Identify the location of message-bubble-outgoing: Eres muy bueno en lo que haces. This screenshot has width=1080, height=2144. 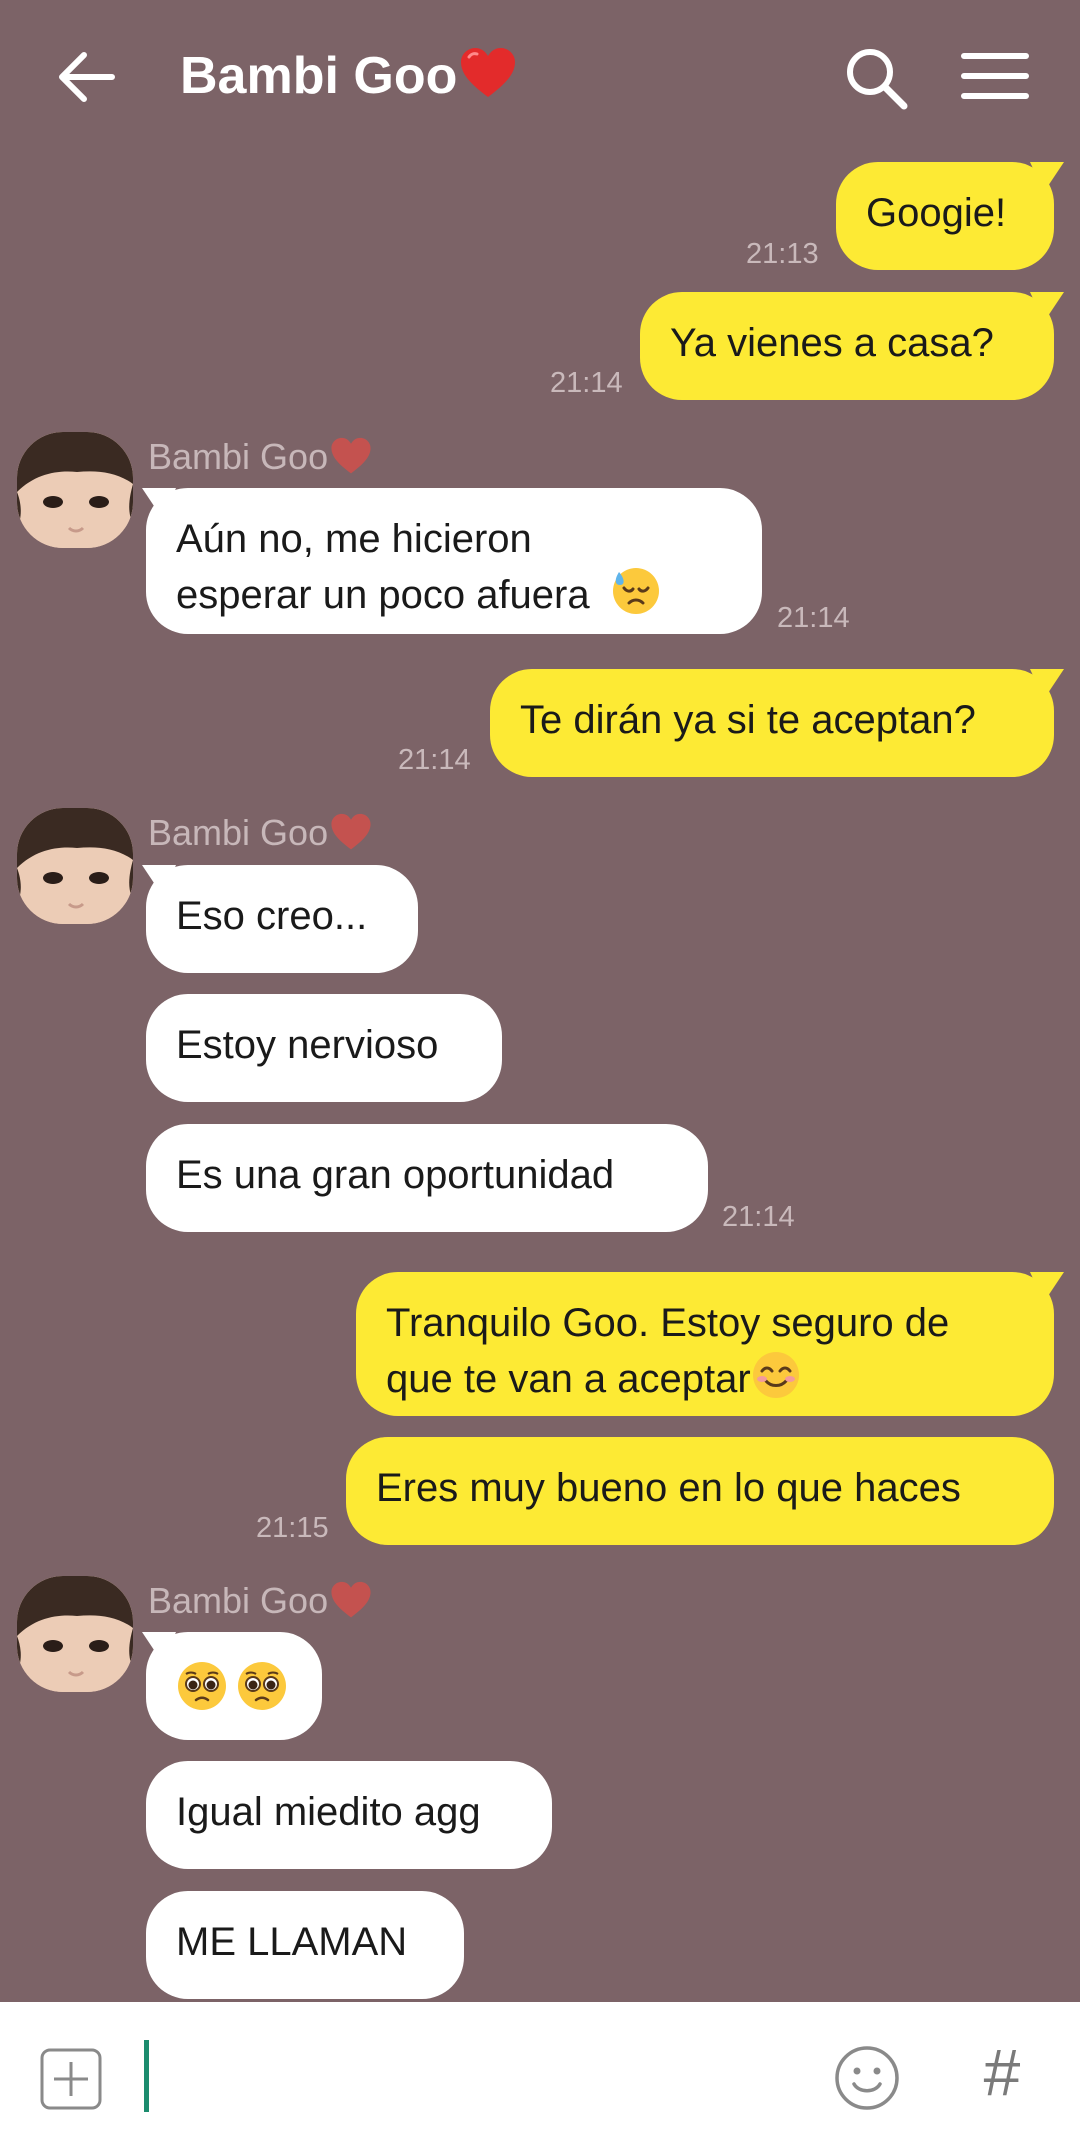
(700, 1491).